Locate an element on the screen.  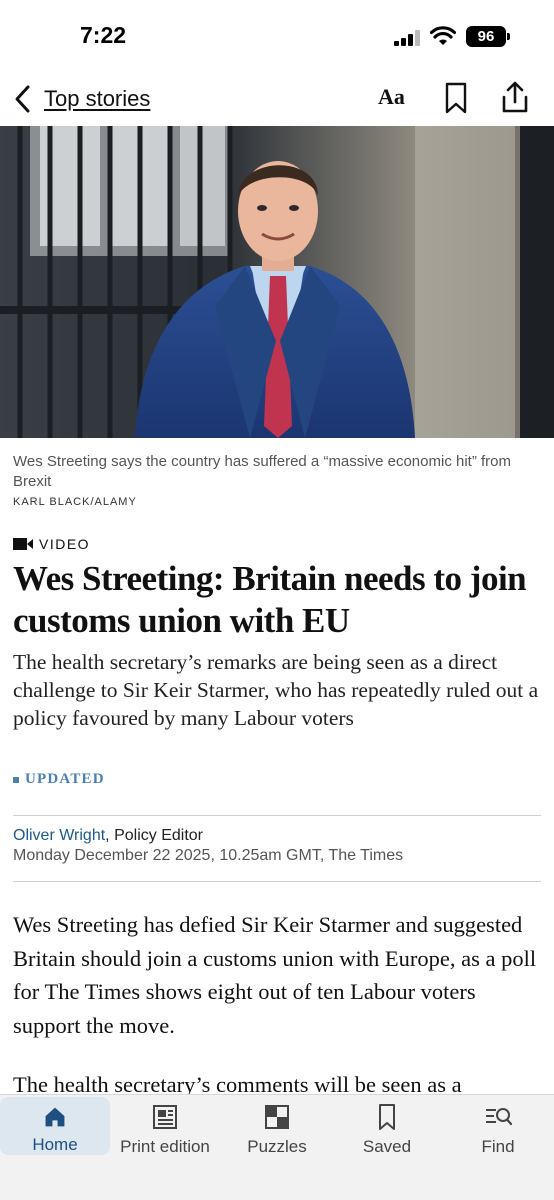
video-tag: VIDEO is located at coordinates (51, 544).